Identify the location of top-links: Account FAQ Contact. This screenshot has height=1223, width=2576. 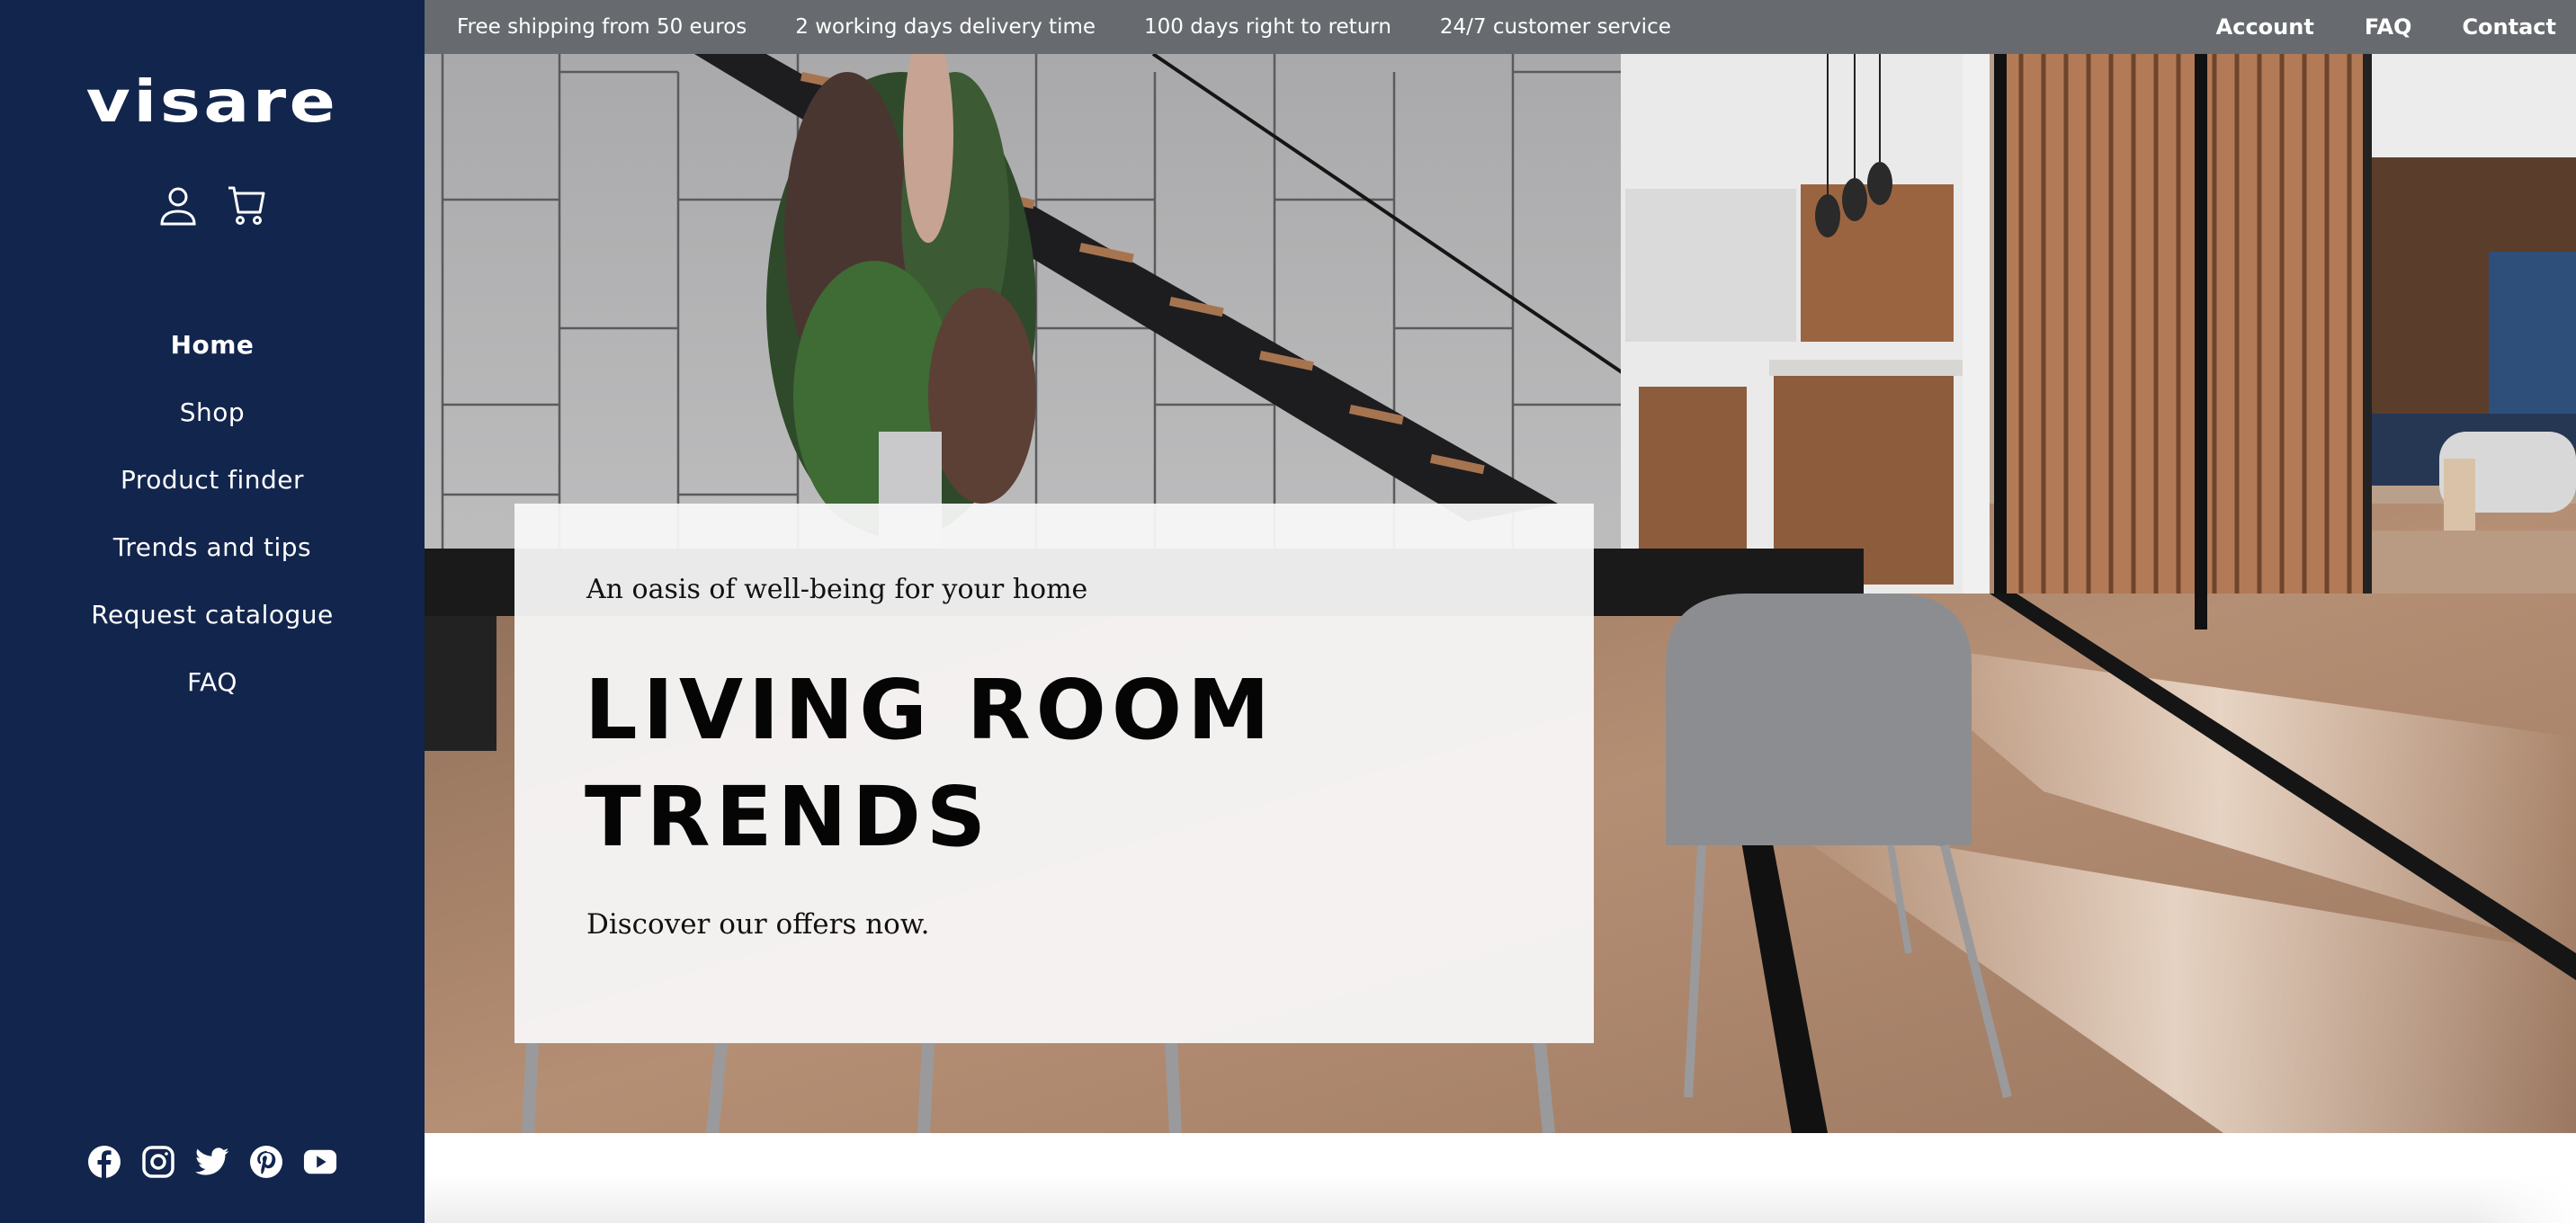
(2386, 27).